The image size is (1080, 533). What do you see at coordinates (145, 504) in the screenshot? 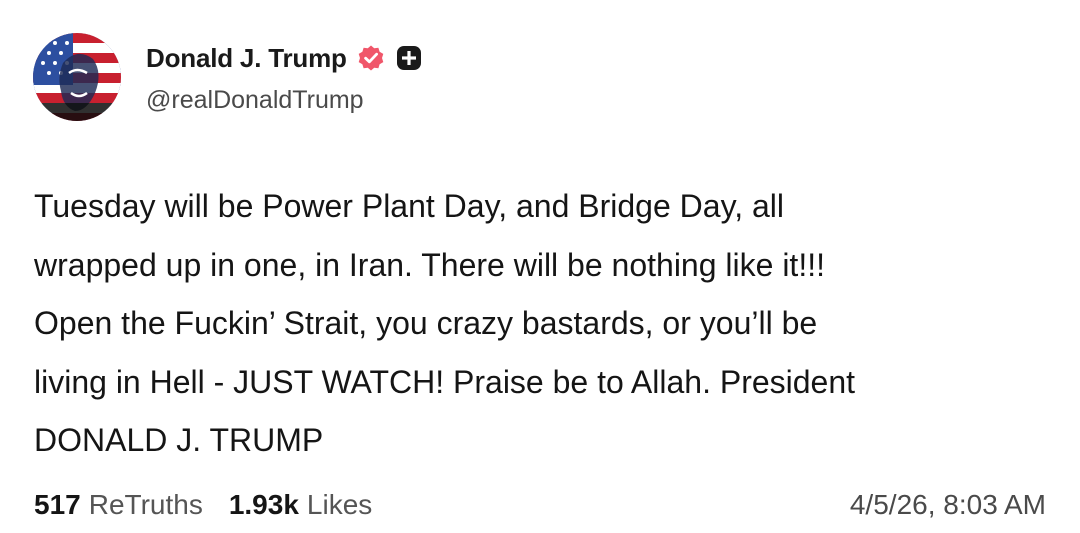
I see `retruths-label: ReTruths` at bounding box center [145, 504].